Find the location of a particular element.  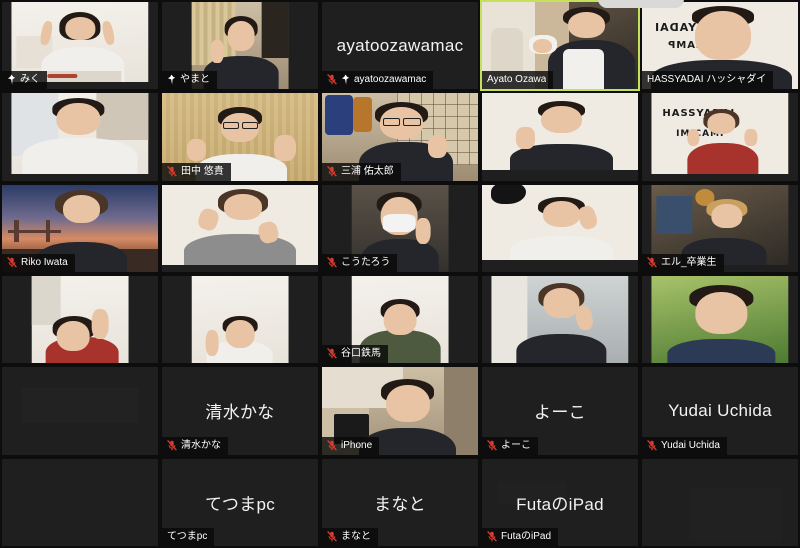

participant-badge: よーこ is located at coordinates (510, 445).